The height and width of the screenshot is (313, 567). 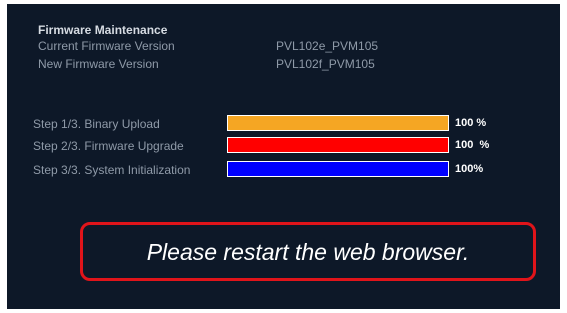 I want to click on restart-message: Please restart the web browser., so click(x=308, y=252).